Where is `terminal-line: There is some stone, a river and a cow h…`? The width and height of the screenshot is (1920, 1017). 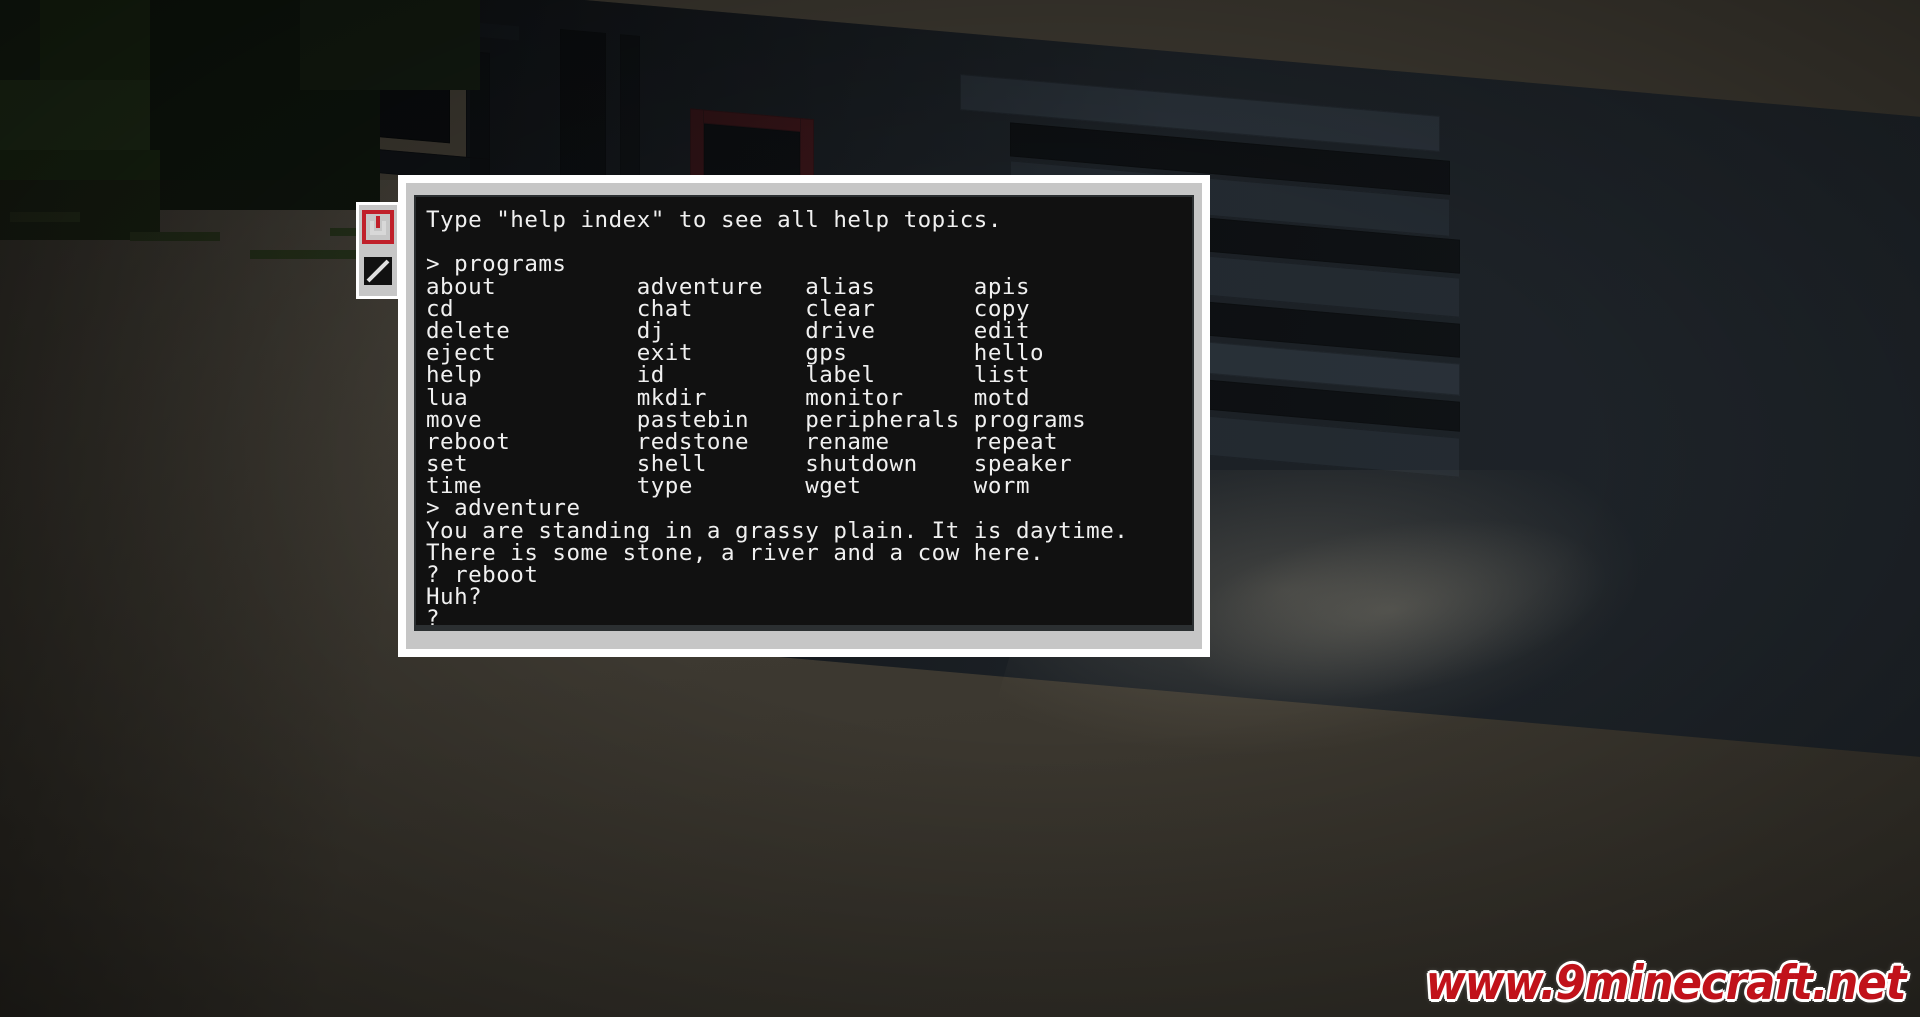
terminal-line: There is some stone, a river and a cow h… is located at coordinates (735, 552).